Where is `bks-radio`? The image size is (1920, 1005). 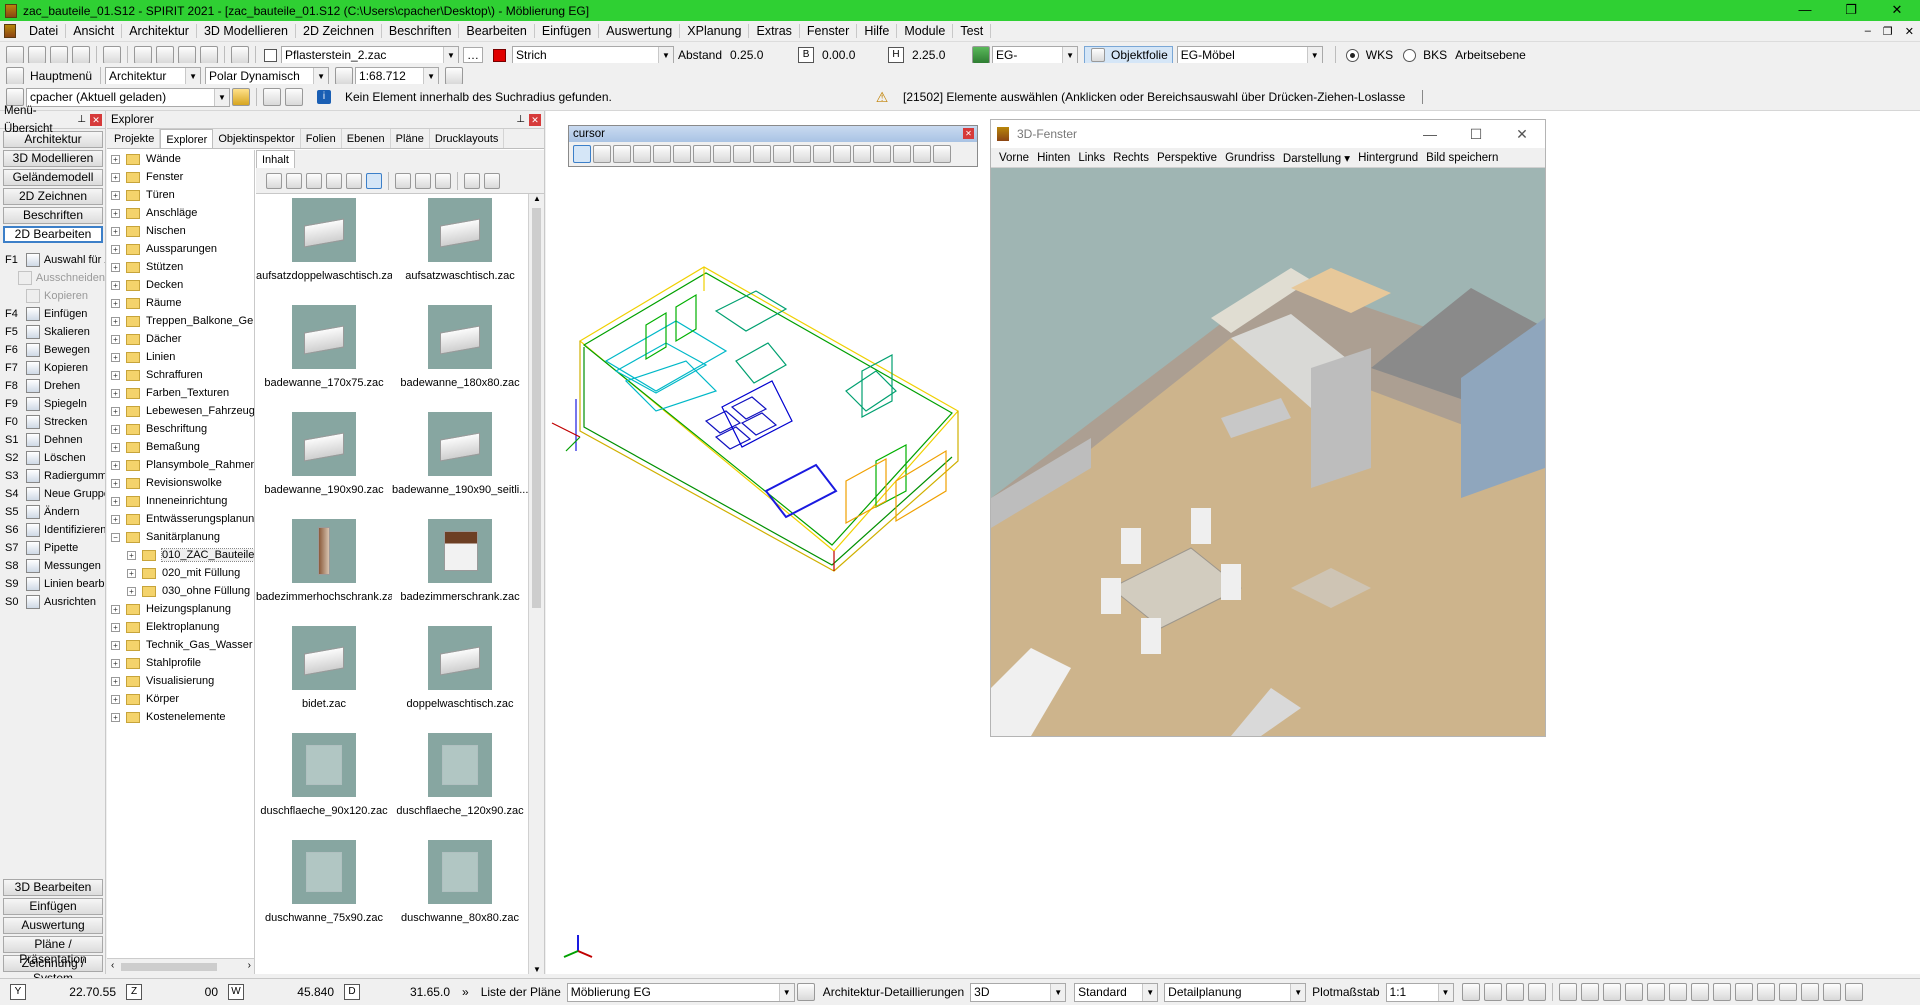
bks-radio is located at coordinates (1410, 55).